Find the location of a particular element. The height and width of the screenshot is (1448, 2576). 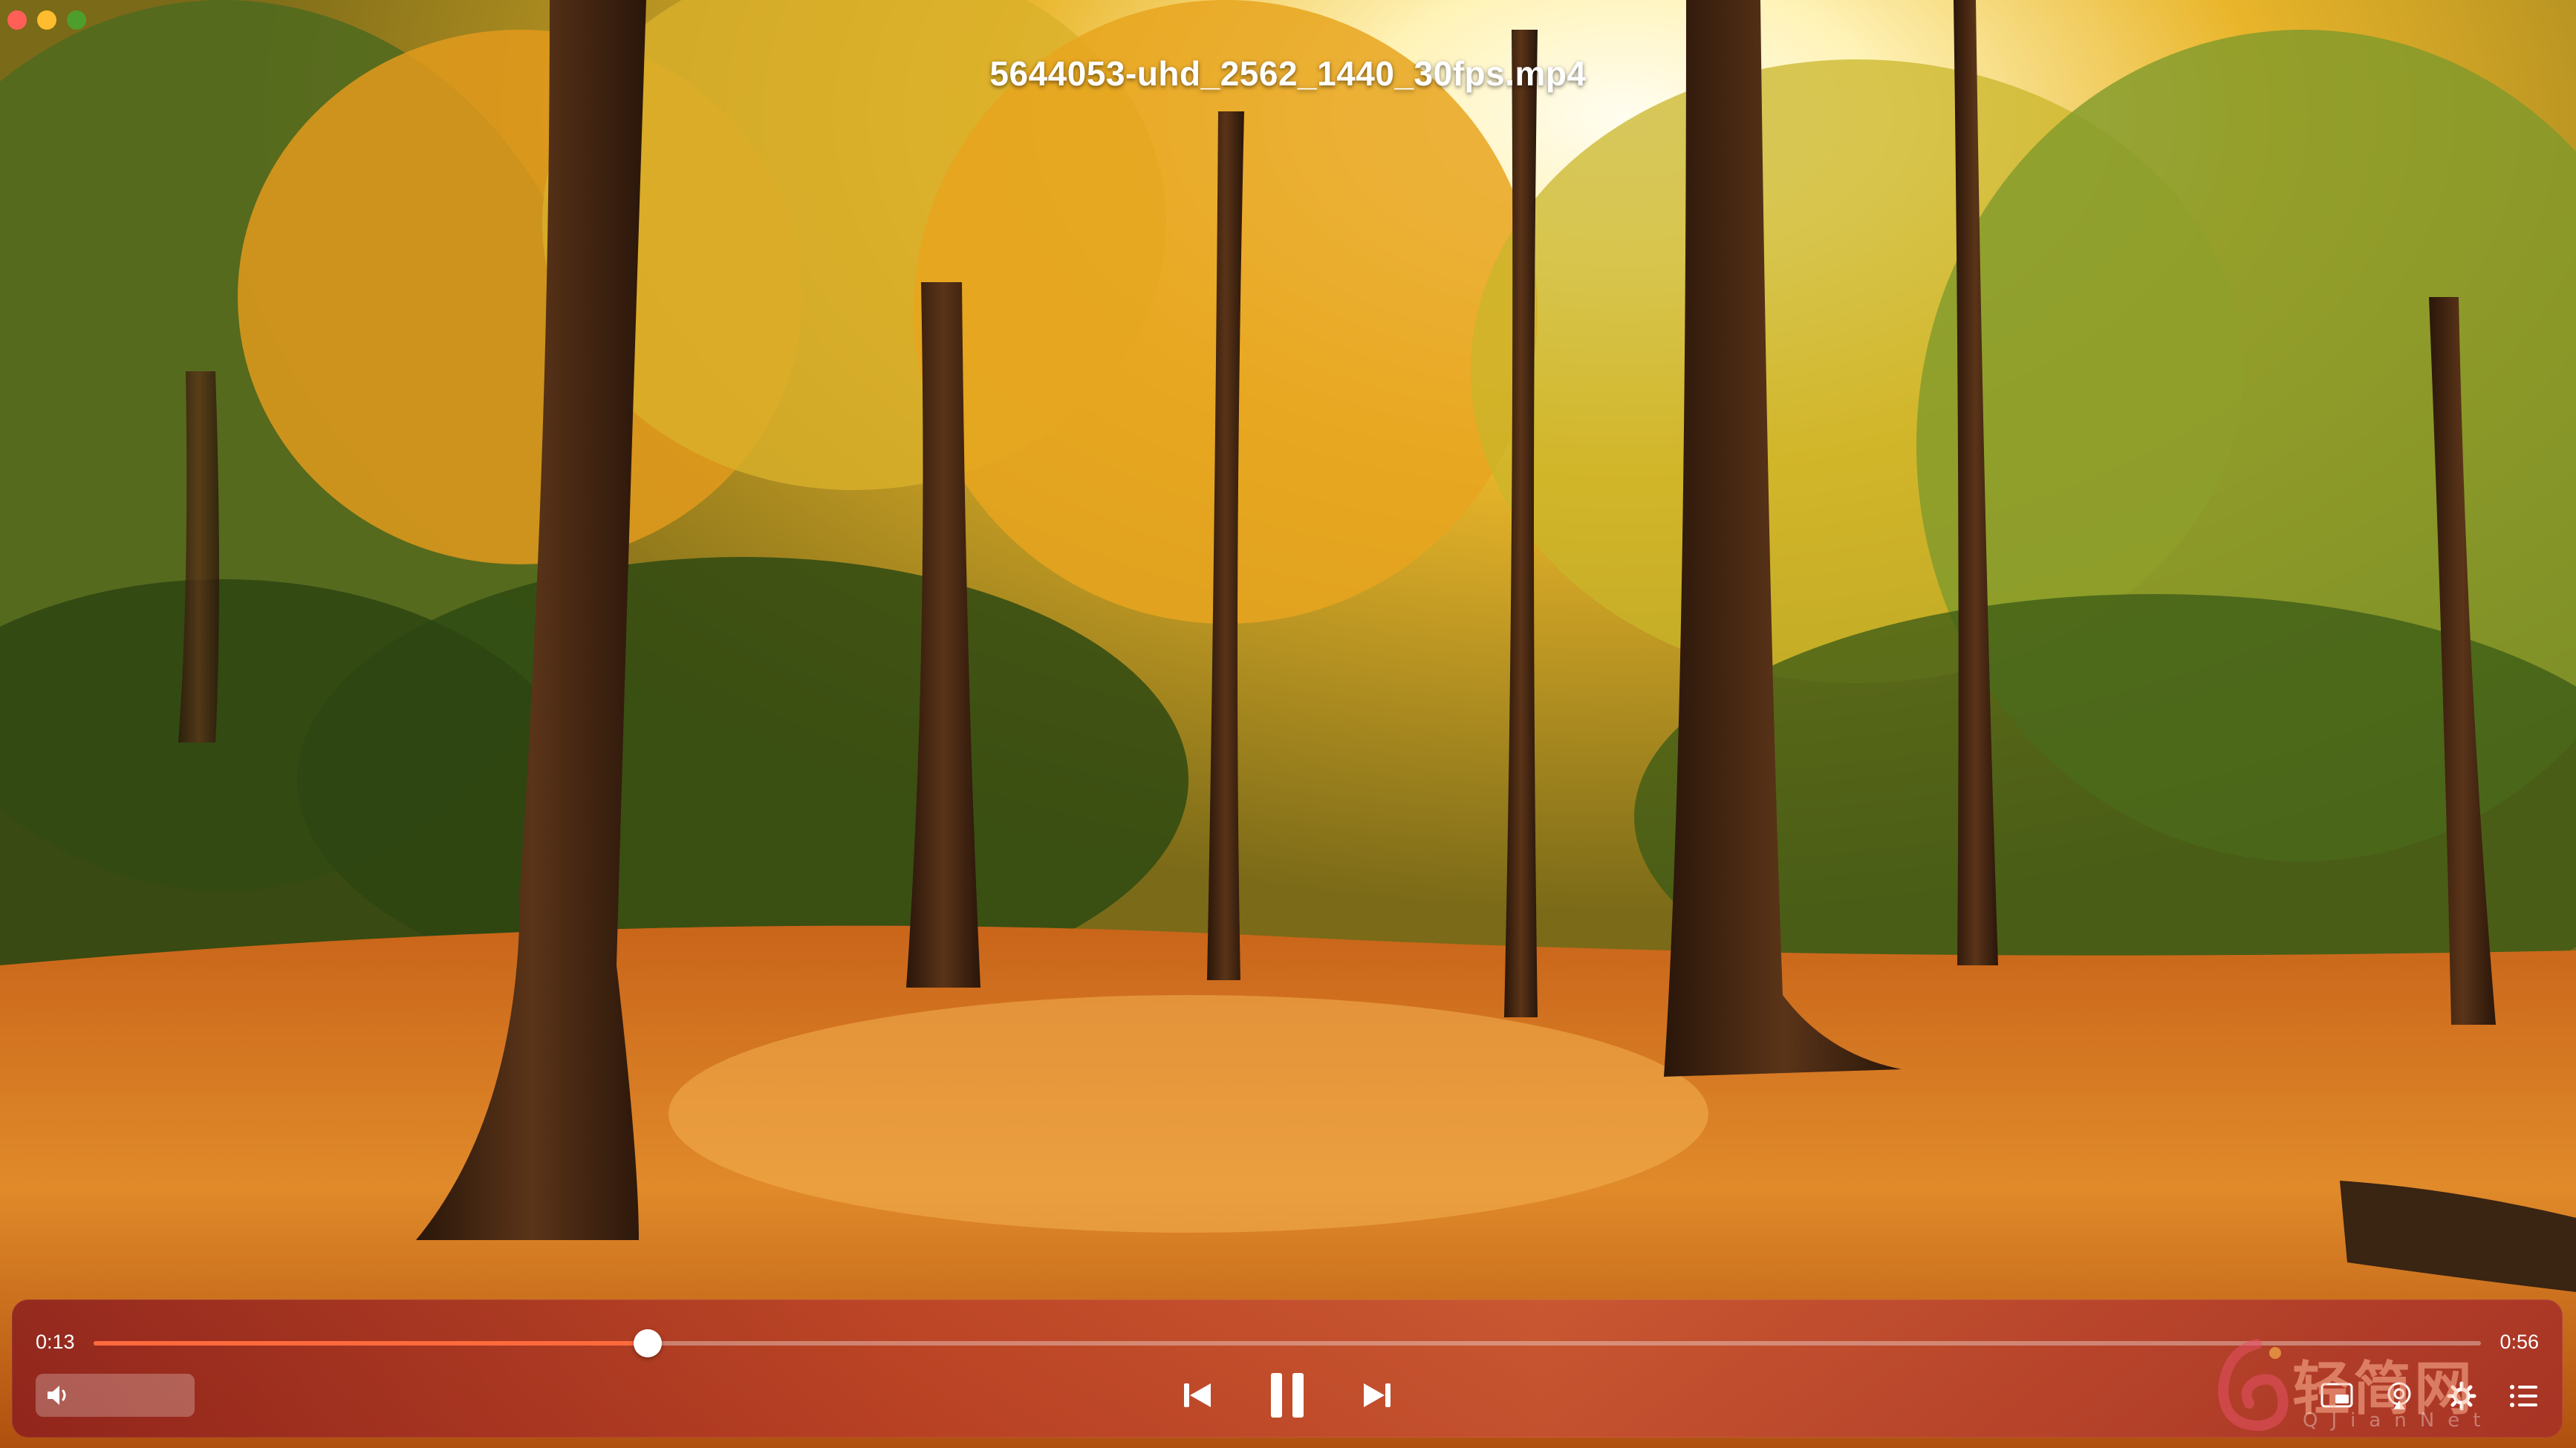

pause-icon is located at coordinates (1287, 1395).